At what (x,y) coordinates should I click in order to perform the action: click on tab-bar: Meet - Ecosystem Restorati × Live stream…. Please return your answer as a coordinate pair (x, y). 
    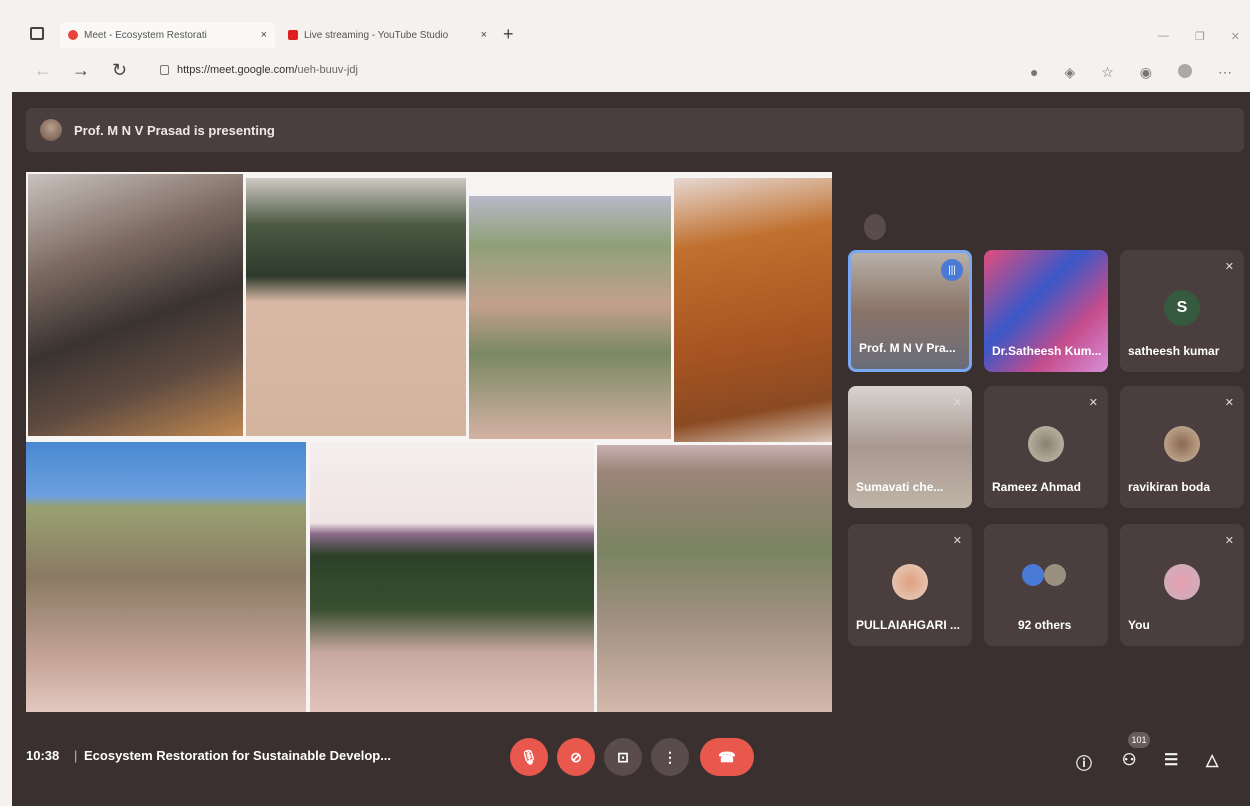
    Looking at the image, I should click on (625, 34).